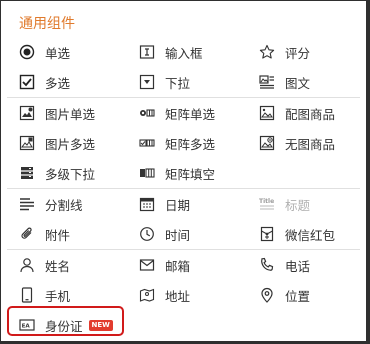 The image size is (370, 344). I want to click on component-label: 输入框, so click(184, 53).